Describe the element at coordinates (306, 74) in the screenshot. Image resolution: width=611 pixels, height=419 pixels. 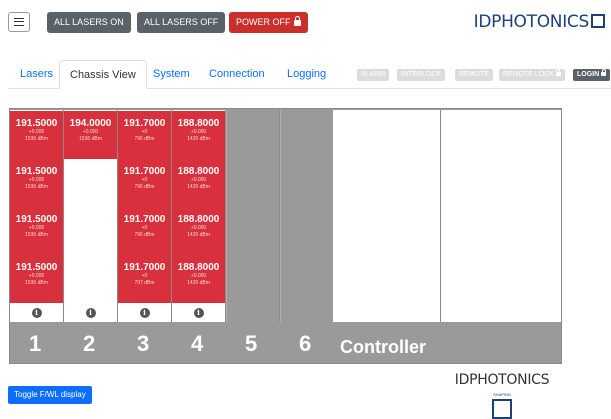
I see `tab-logging: Logging` at that location.